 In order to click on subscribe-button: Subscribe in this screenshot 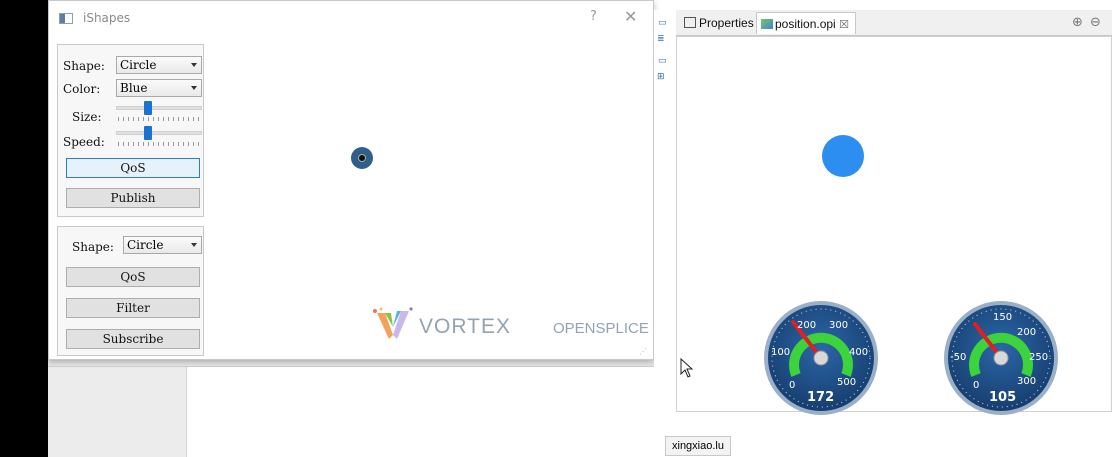, I will do `click(133, 339)`.